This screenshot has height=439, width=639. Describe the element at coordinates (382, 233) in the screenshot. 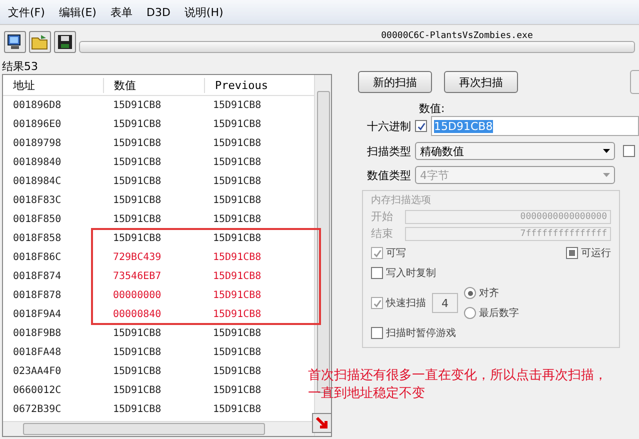

I see `stop-label: 结束` at that location.